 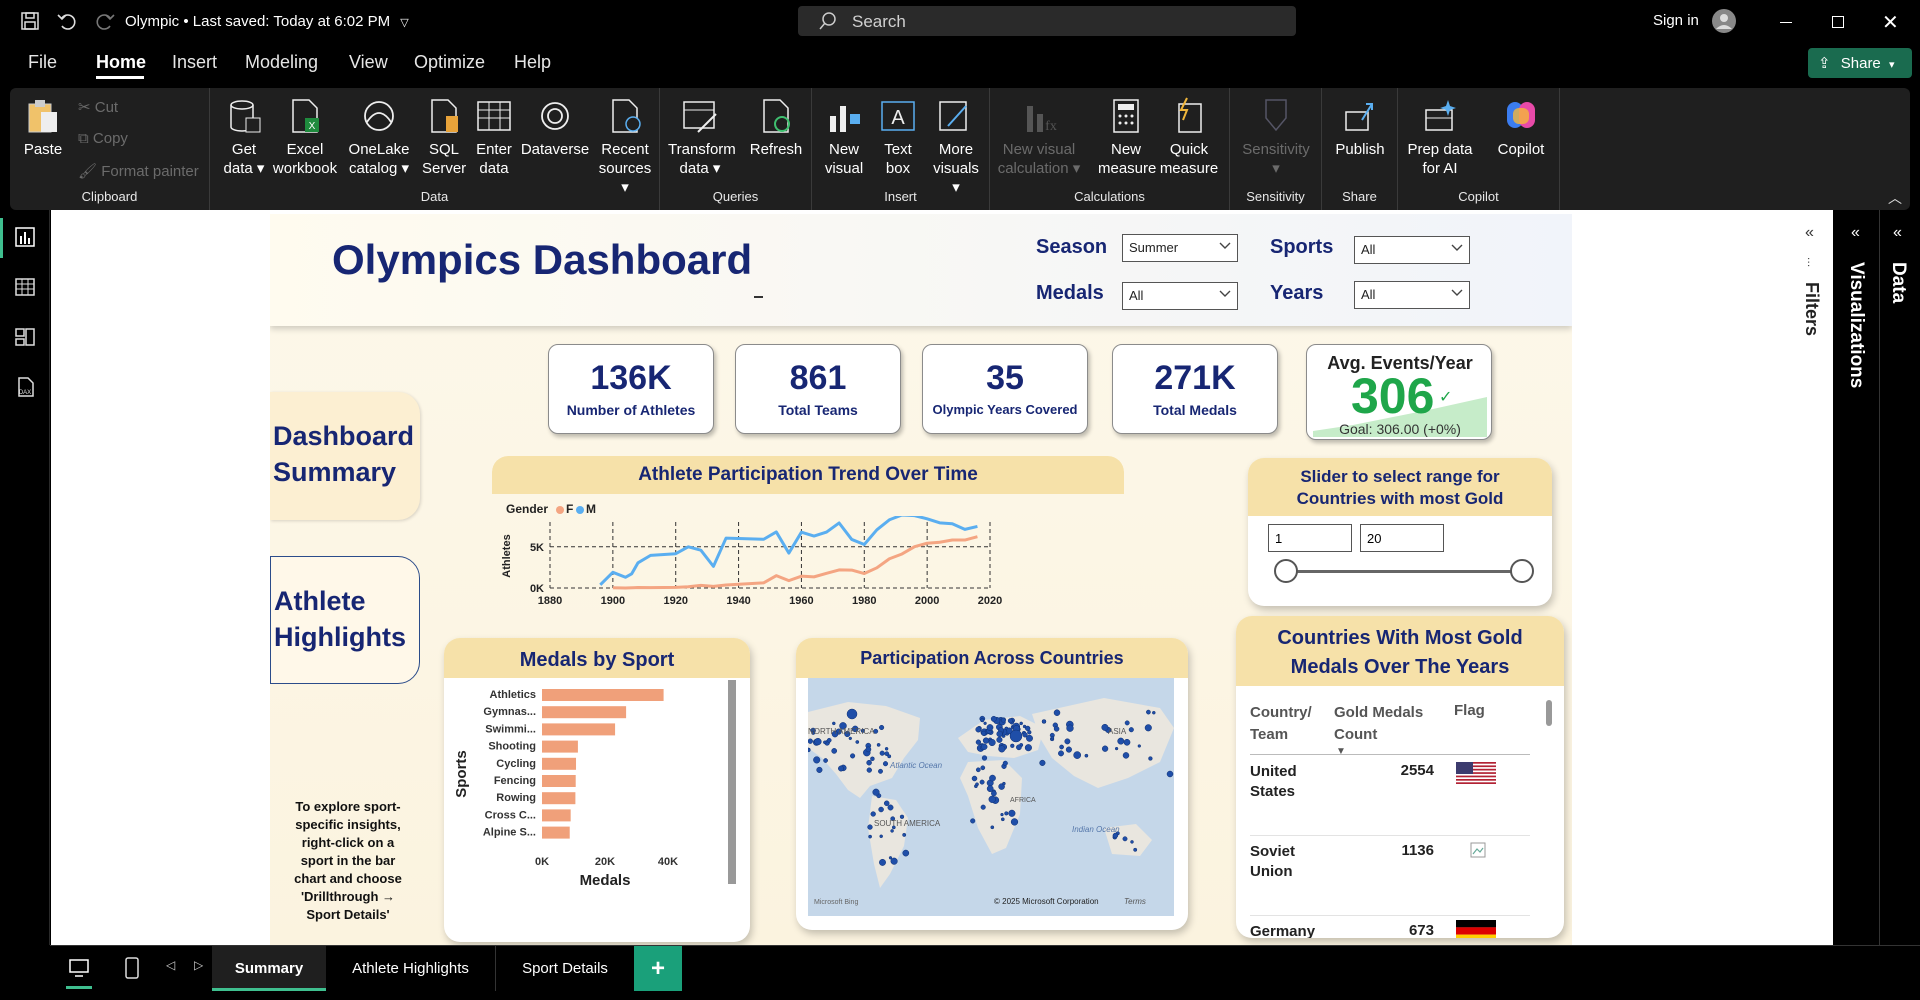 I want to click on visualizations-pane-label: Visualizations, so click(x=1856, y=325).